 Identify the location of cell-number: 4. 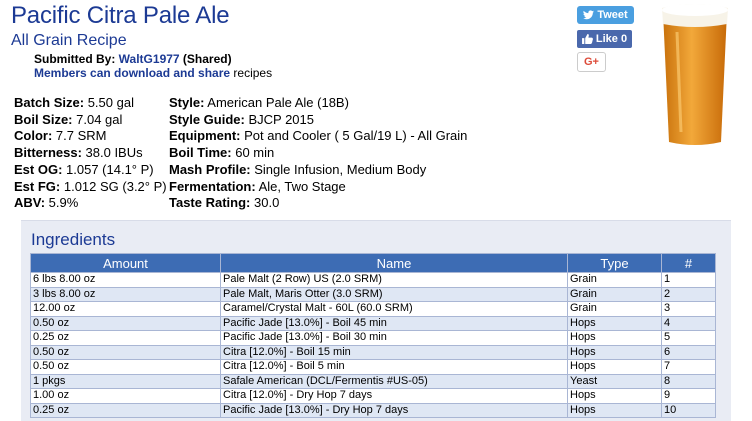
(688, 323).